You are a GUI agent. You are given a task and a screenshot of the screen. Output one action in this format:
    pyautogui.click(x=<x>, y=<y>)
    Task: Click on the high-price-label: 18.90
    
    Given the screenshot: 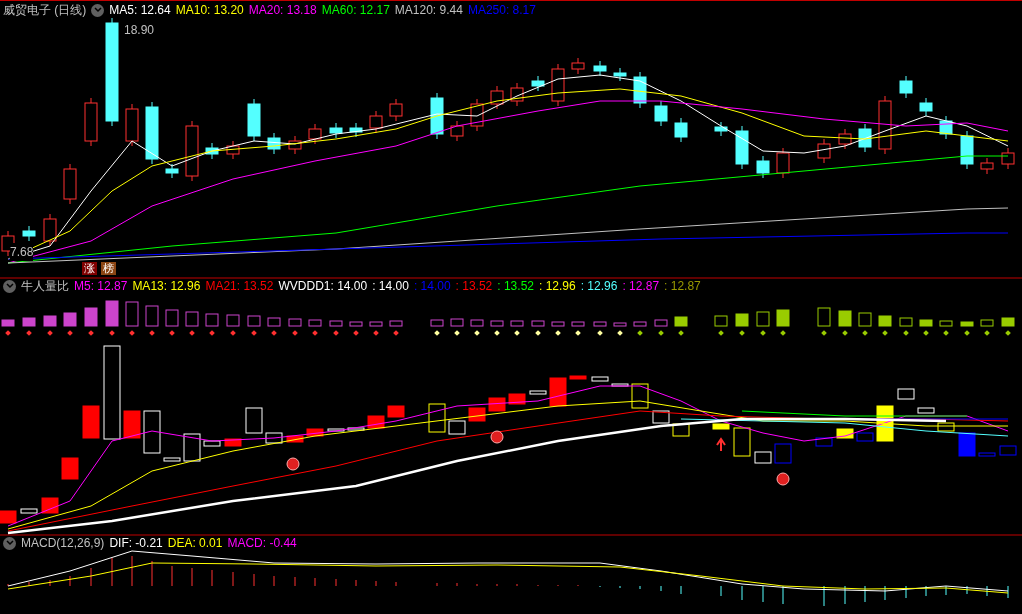 What is the action you would take?
    pyautogui.click(x=139, y=30)
    